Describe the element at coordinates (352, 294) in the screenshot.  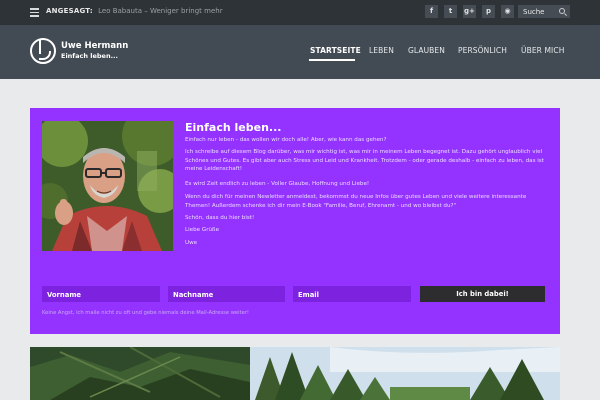
I see `email-field: Email` at that location.